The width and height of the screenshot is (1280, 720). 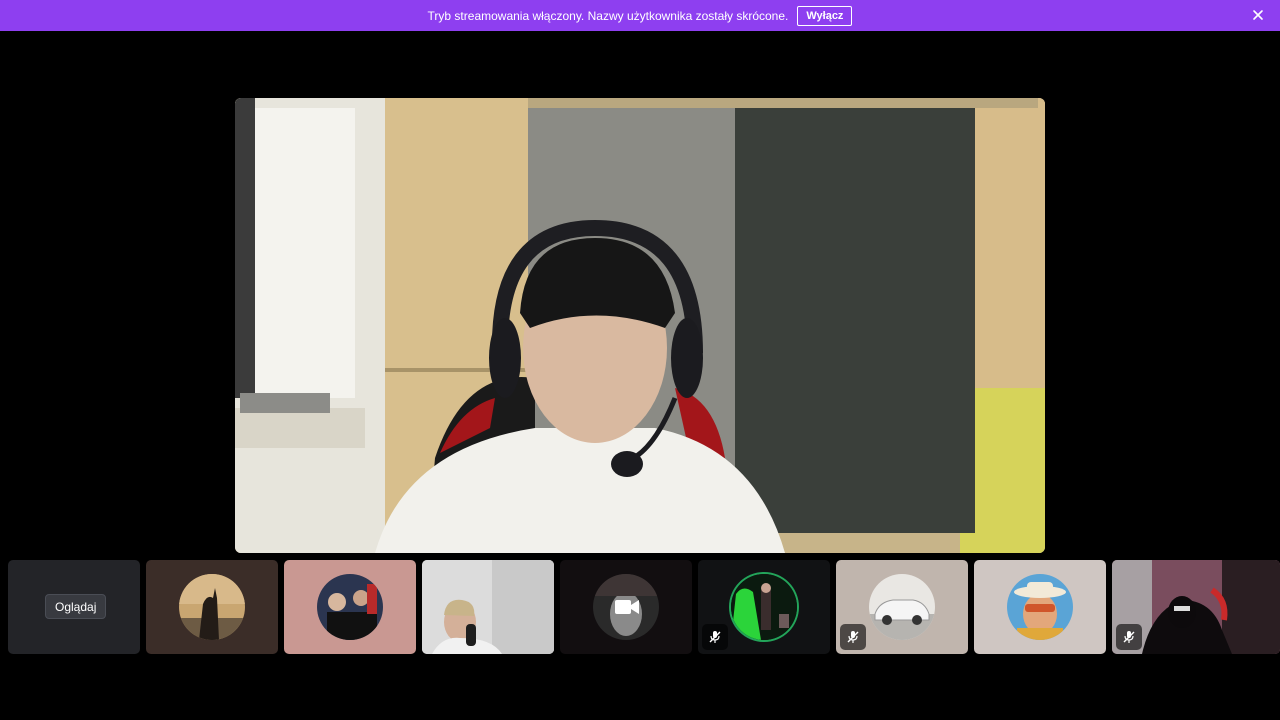 I want to click on participant-strip: Oglądaj, so click(x=640, y=607).